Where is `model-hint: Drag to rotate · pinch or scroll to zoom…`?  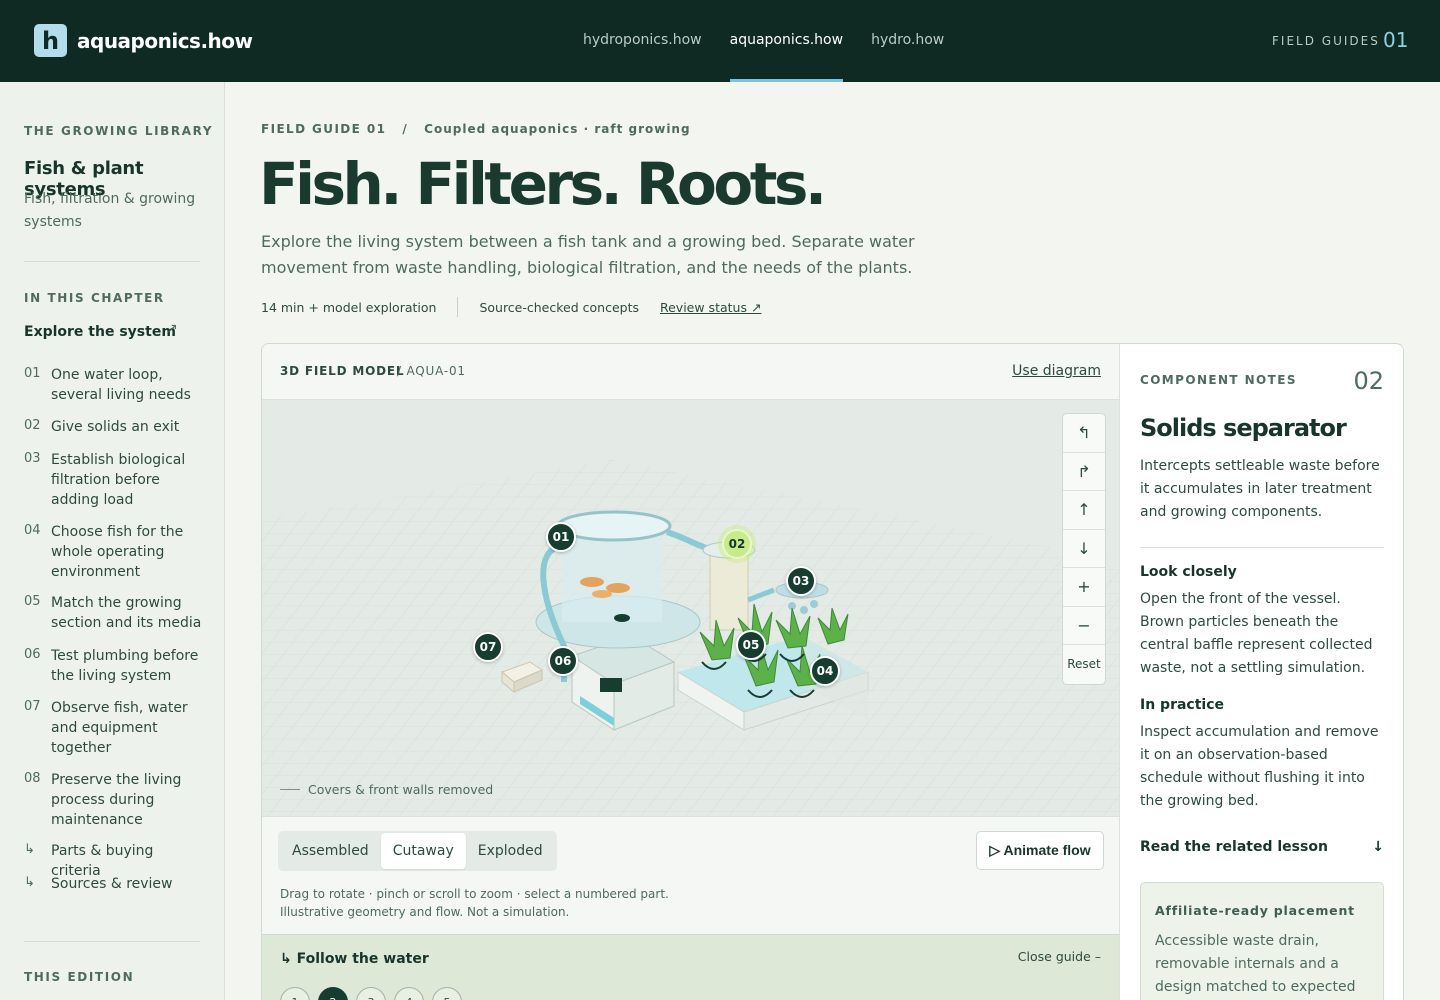
model-hint: Drag to rotate · pinch or scroll to zoom… is located at coordinates (474, 903).